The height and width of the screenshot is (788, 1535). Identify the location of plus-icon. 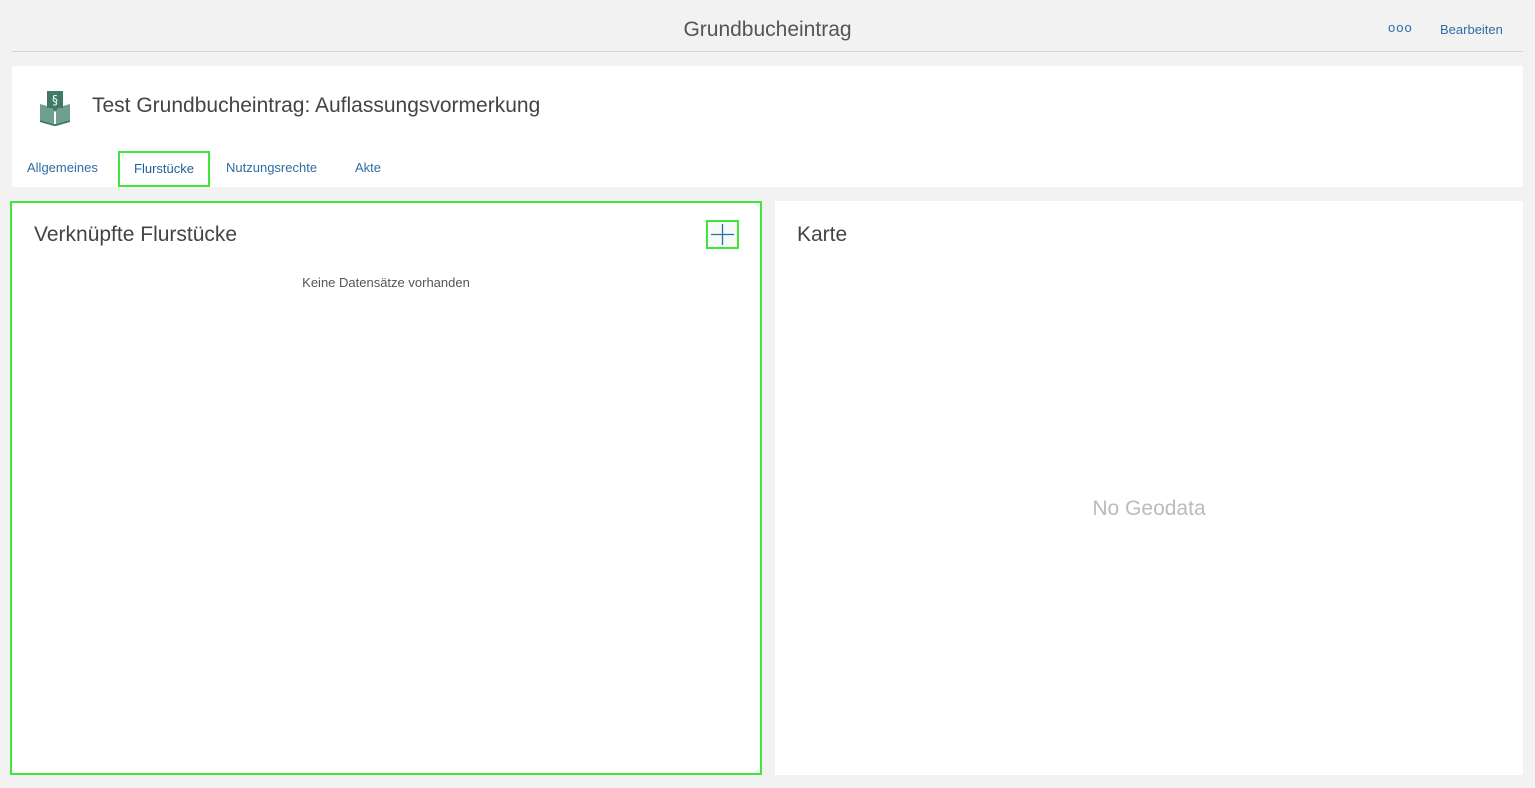
(722, 234).